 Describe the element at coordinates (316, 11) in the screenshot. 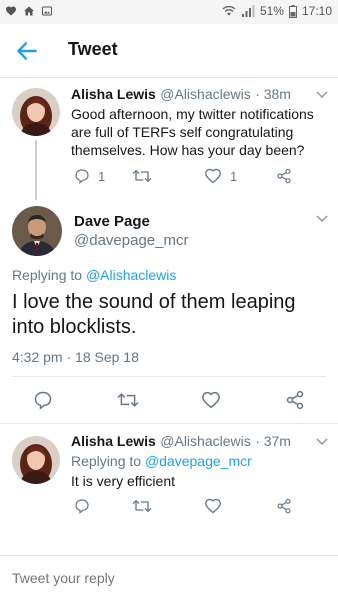

I see `clock: 17:10` at that location.